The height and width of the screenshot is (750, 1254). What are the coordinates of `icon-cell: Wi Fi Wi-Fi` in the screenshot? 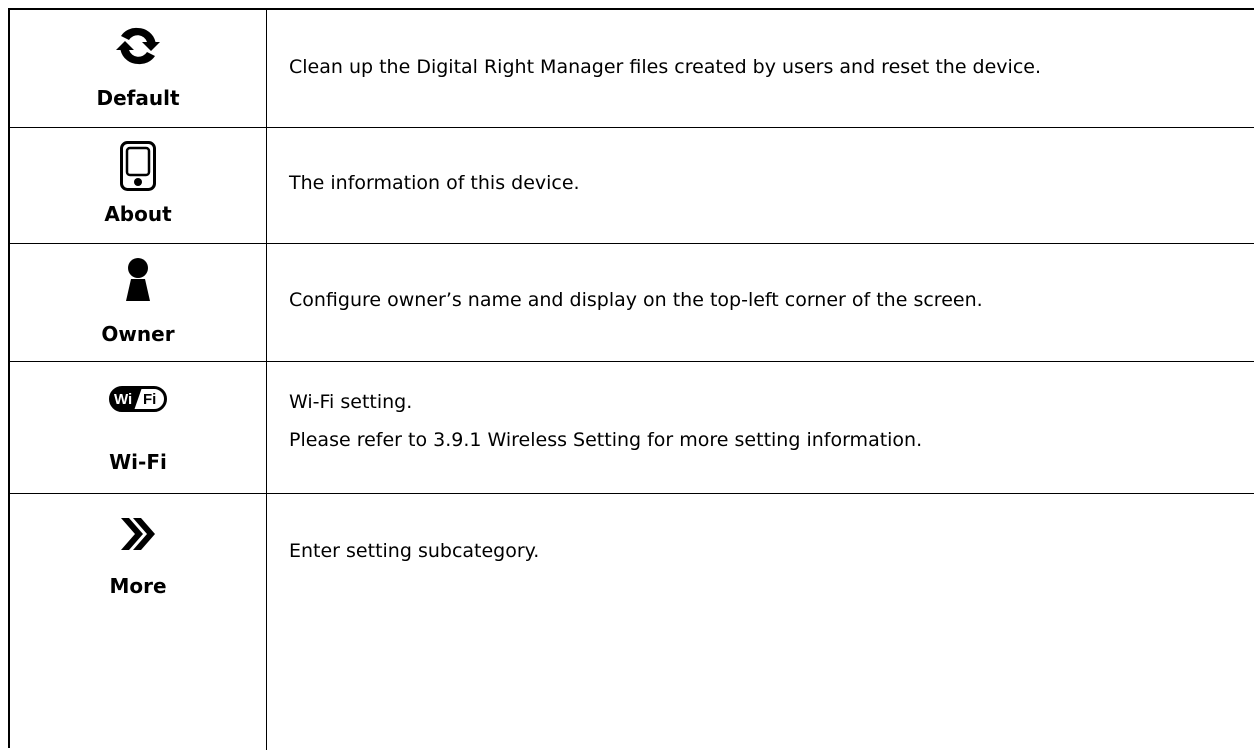 It's located at (138, 427).